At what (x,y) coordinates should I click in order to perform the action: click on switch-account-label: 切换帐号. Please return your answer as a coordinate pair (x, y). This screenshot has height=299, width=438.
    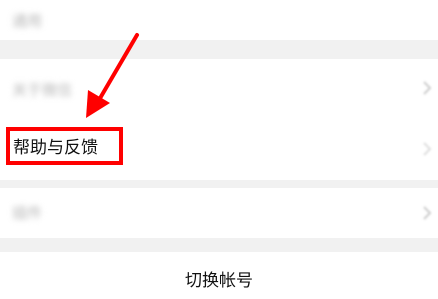
    Looking at the image, I should click on (219, 281).